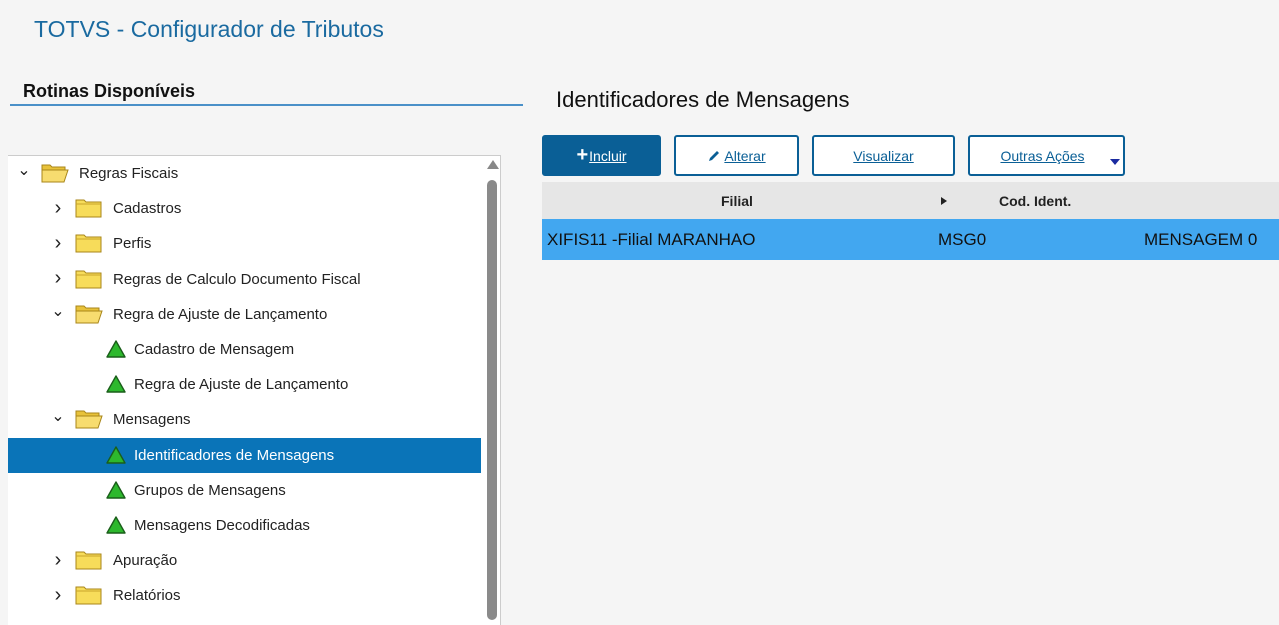 The height and width of the screenshot is (625, 1279). I want to click on cell-cod-ident: MSG0, so click(962, 239).